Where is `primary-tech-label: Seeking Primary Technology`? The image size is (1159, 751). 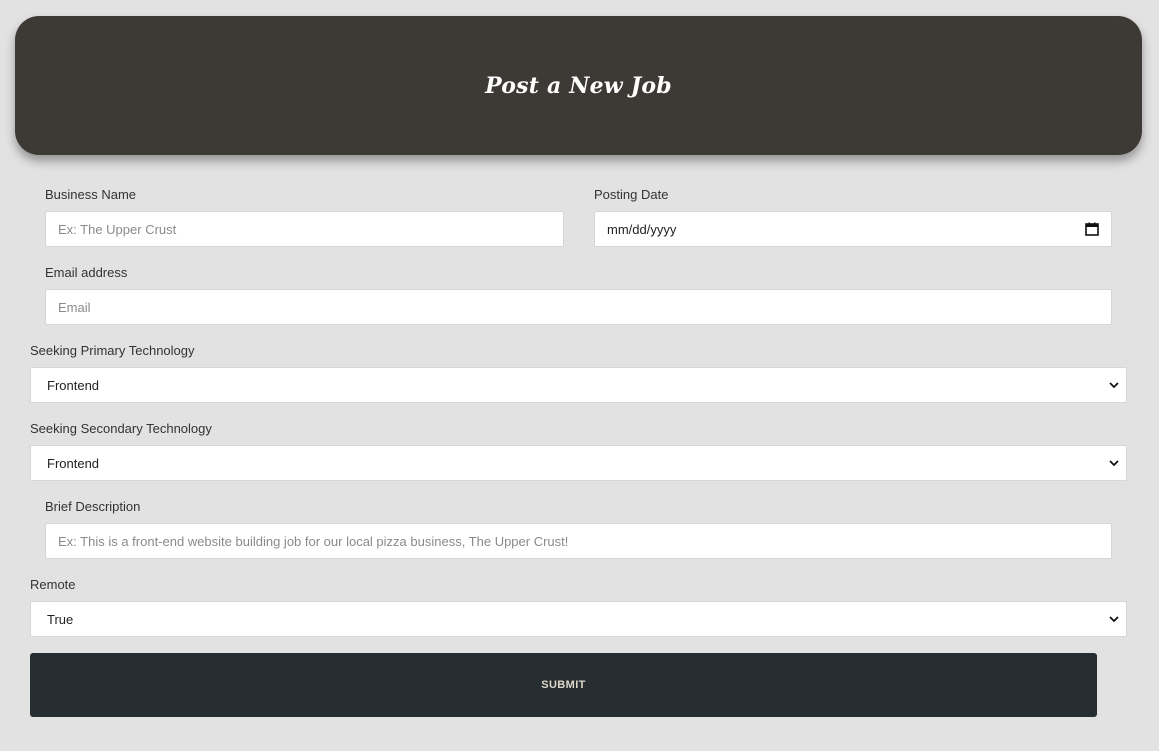
primary-tech-label: Seeking Primary Technology is located at coordinates (112, 350).